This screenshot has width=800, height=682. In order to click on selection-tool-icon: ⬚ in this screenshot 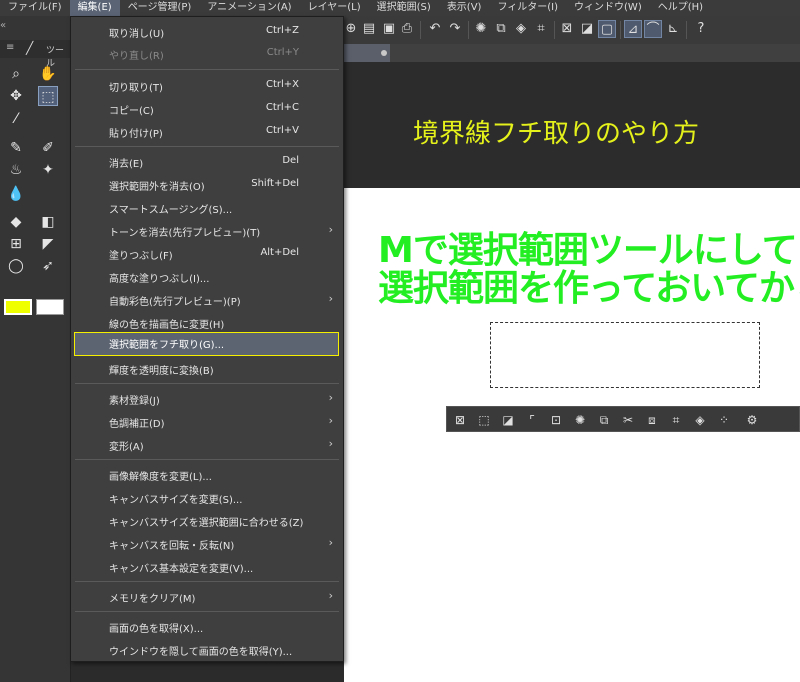, I will do `click(48, 96)`.